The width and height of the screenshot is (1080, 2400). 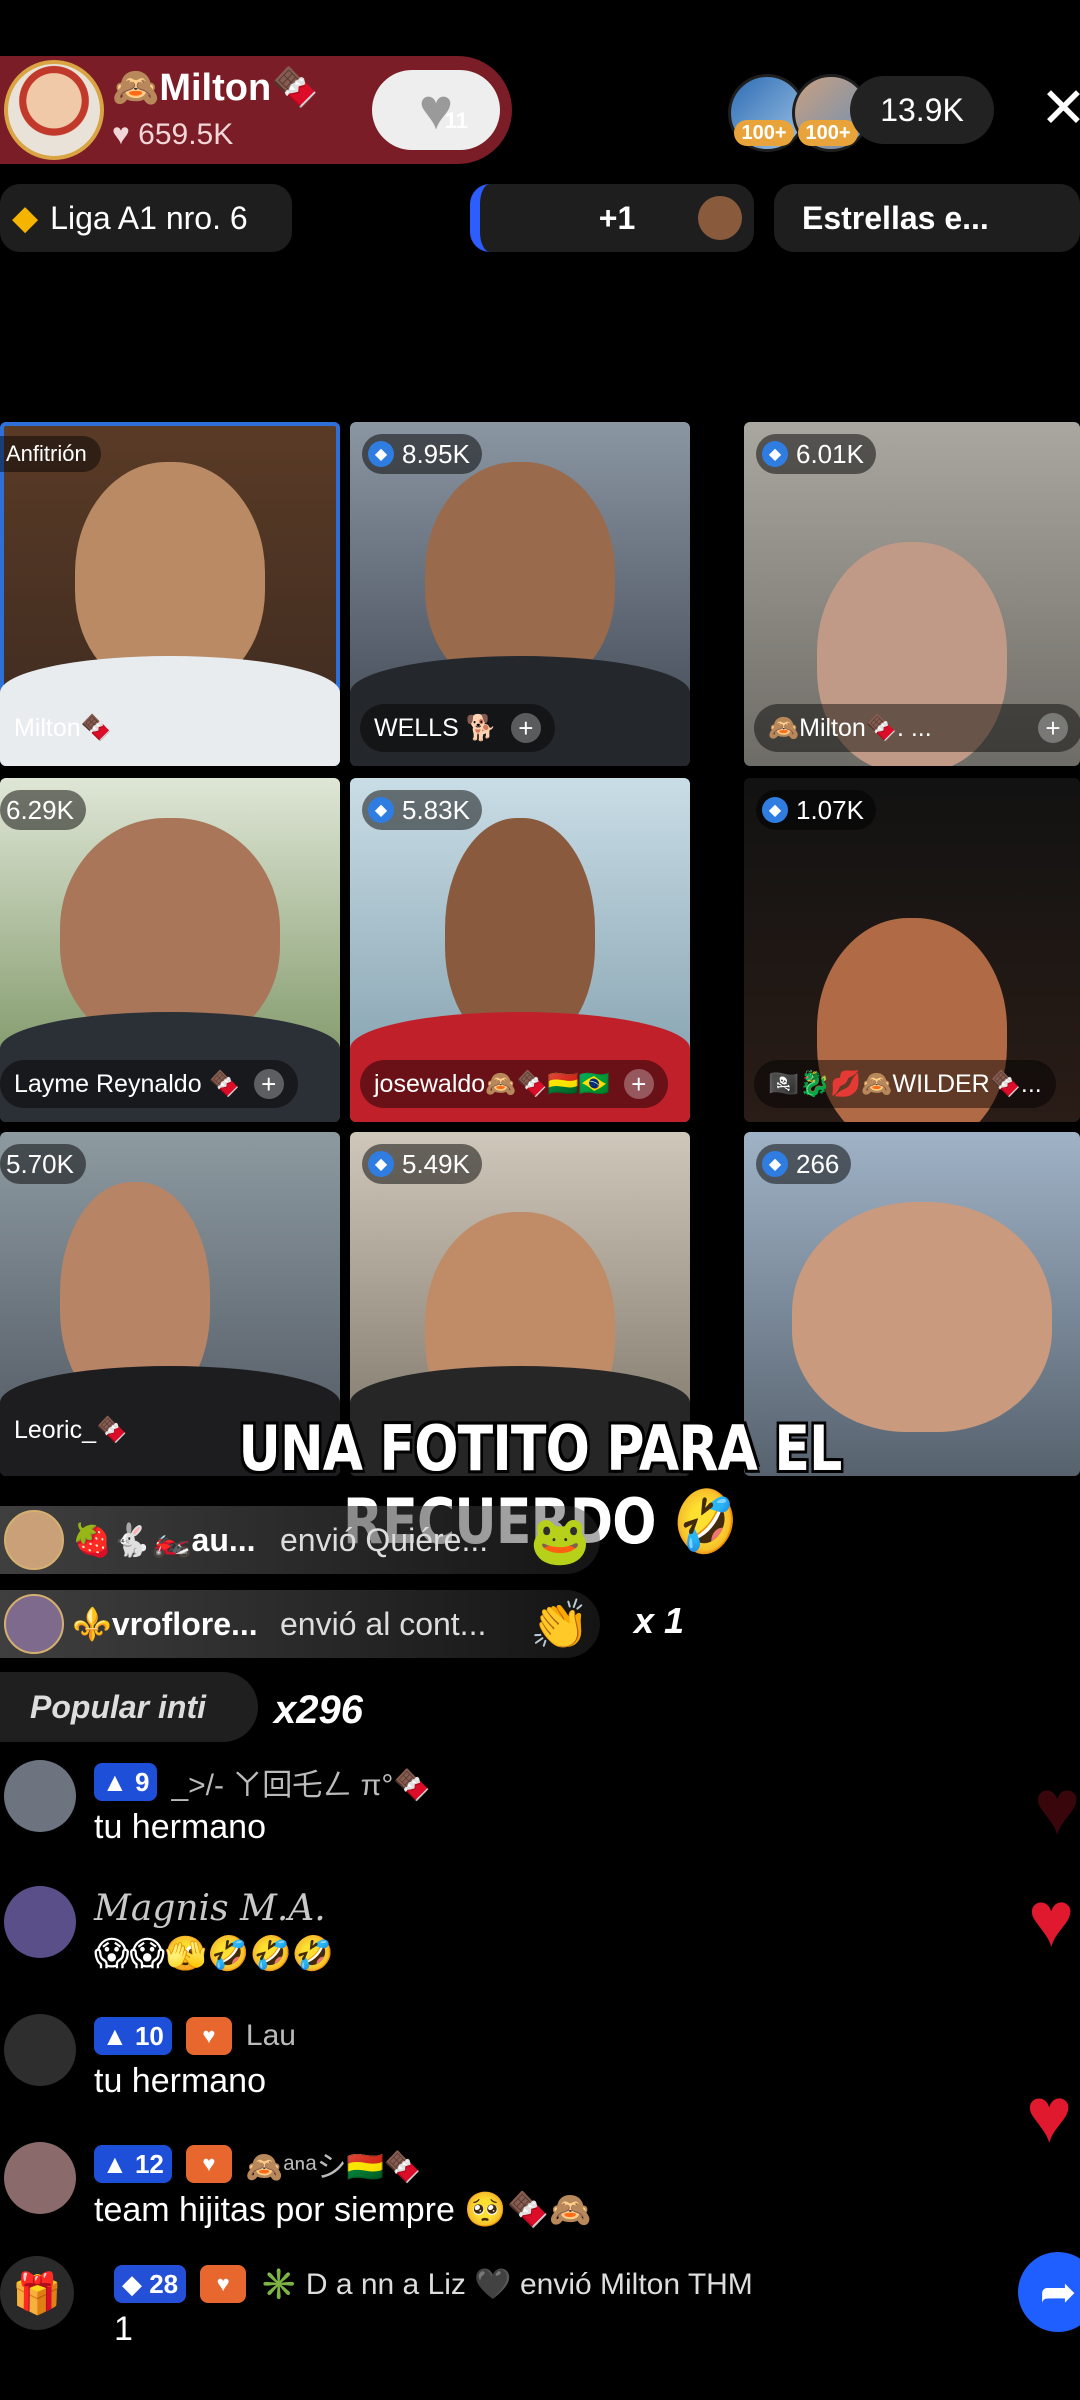 I want to click on commenter-name: Lau, so click(x=270, y=2035).